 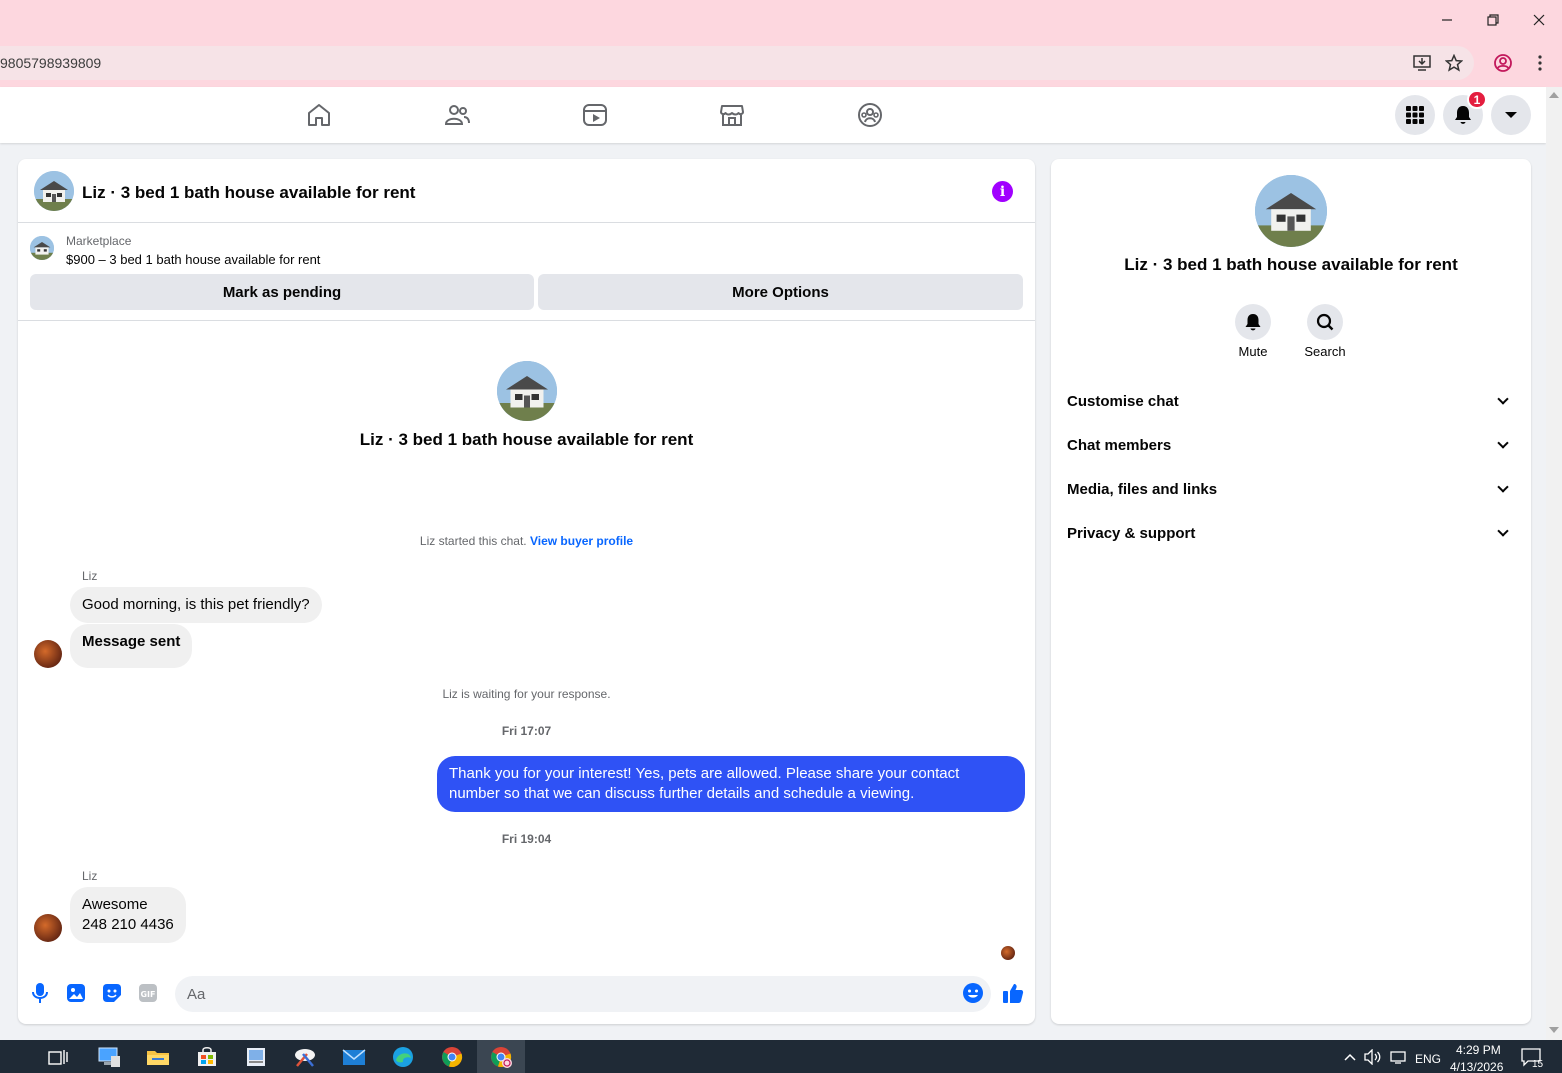 I want to click on language-indicator: ENG, so click(x=1428, y=1059).